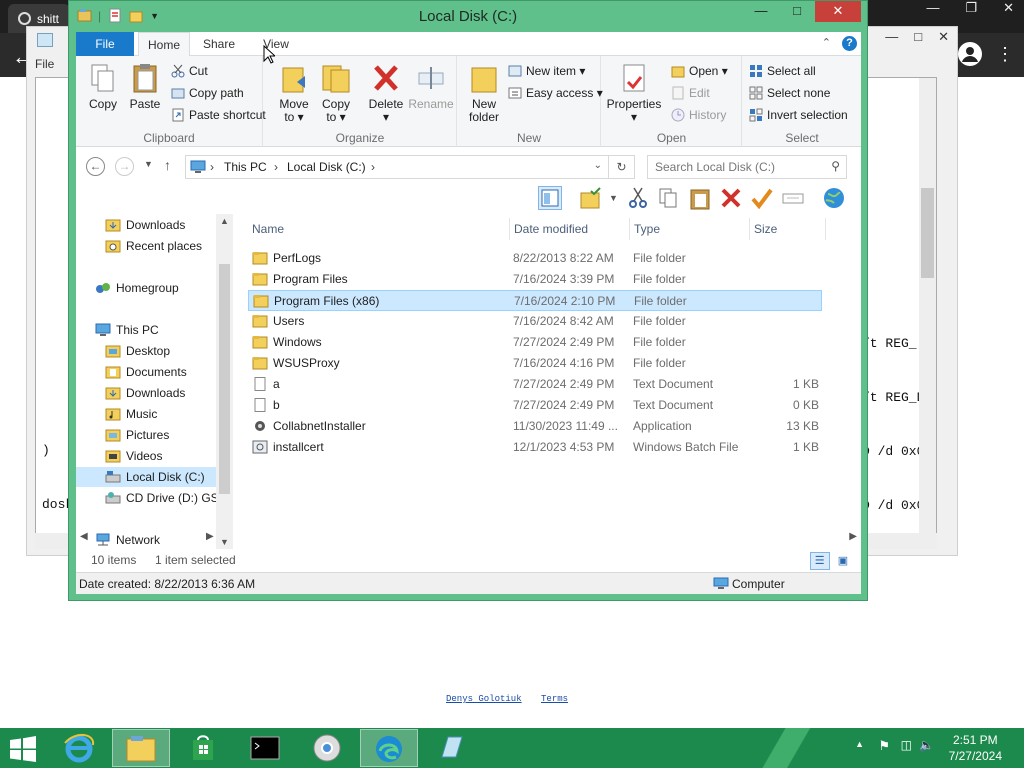 Image resolution: width=1024 pixels, height=771 pixels. What do you see at coordinates (379, 229) in the screenshot?
I see `column-header-name: Name` at bounding box center [379, 229].